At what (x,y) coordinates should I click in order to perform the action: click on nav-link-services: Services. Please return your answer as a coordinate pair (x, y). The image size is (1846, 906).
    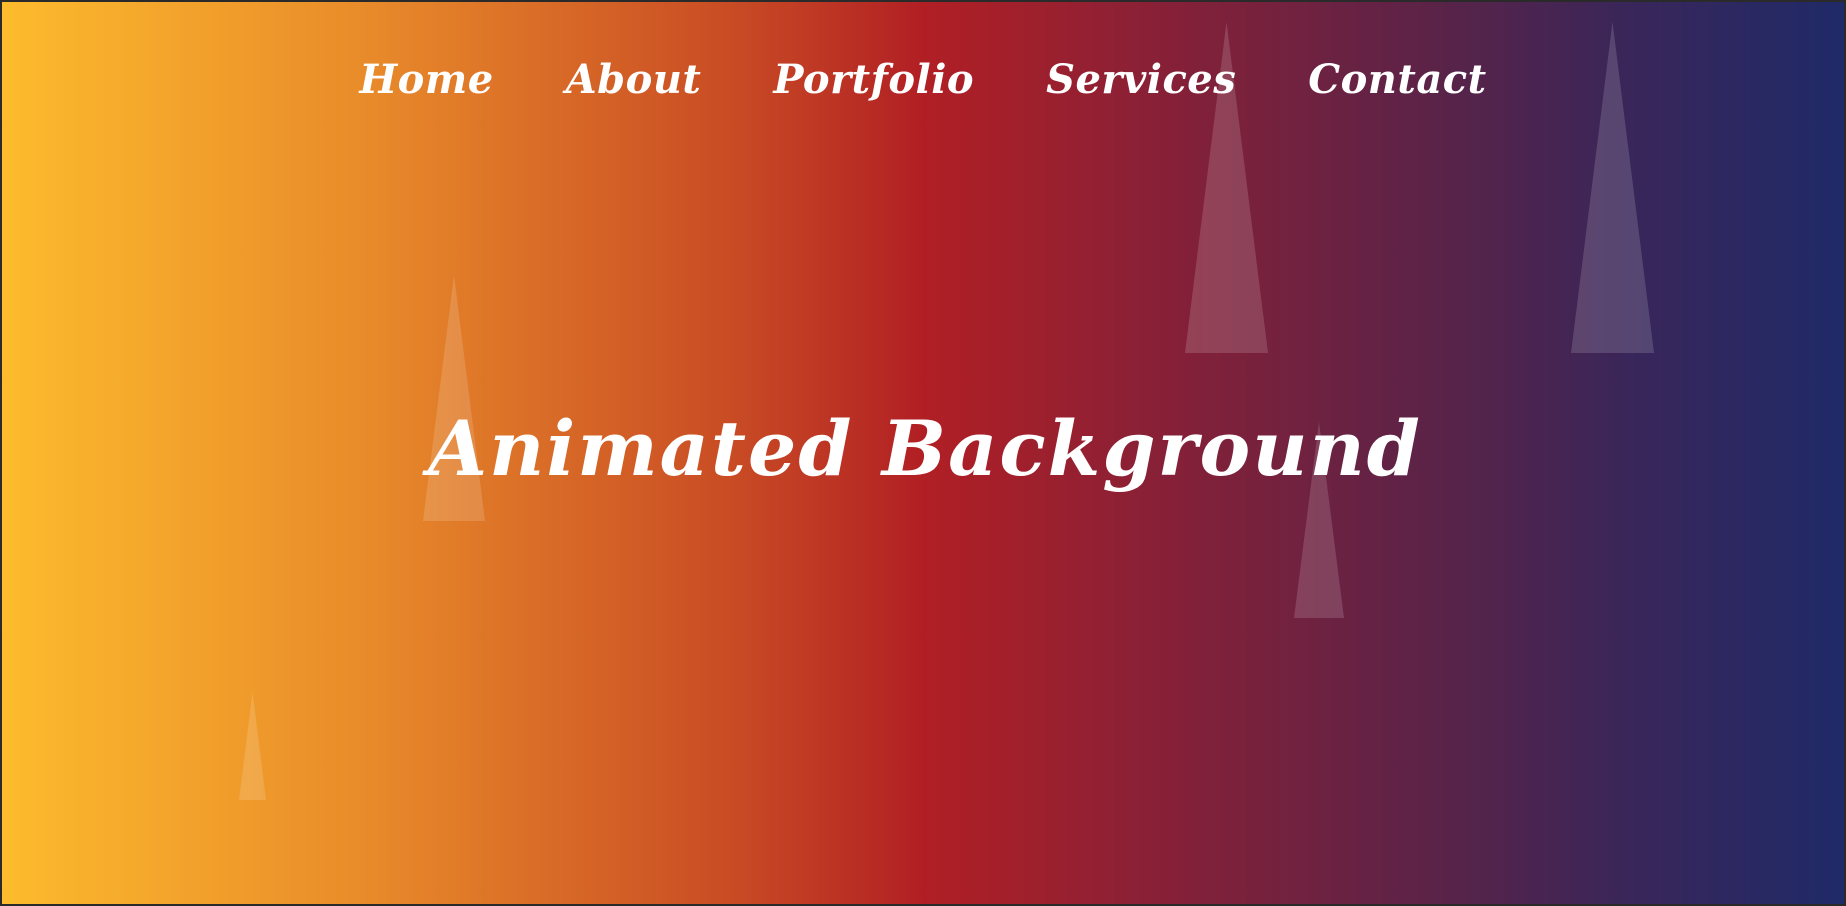
    Looking at the image, I should click on (1141, 80).